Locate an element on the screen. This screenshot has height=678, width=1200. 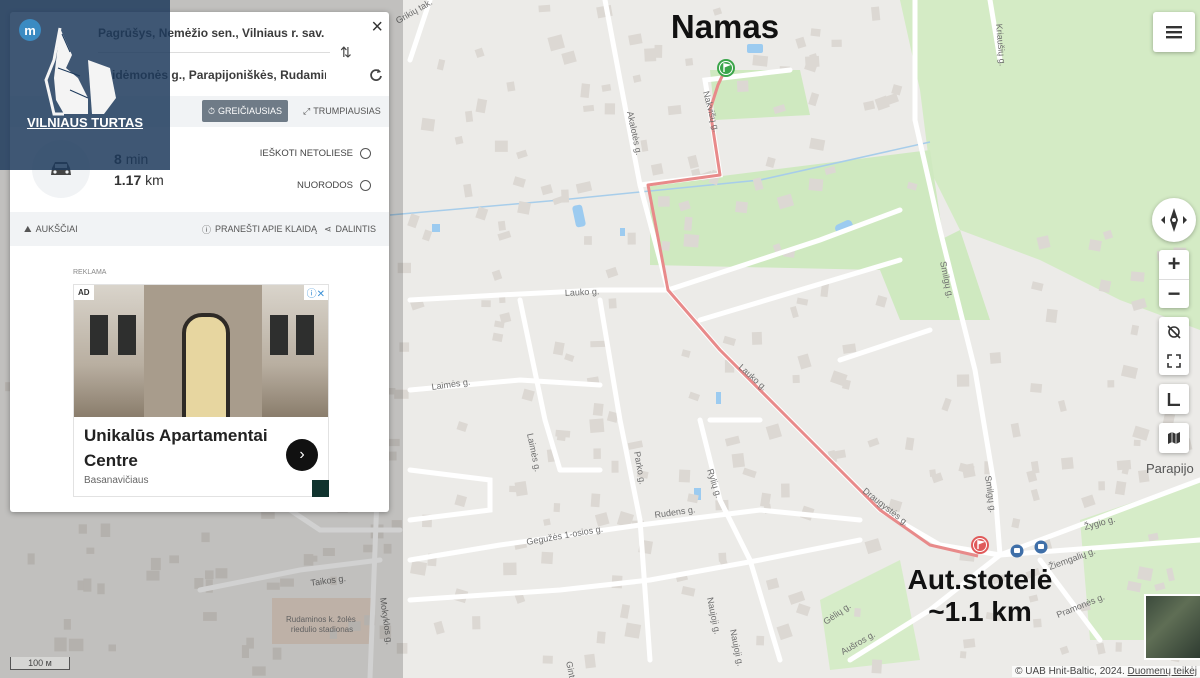
fullscreen-icon is located at coordinates (1174, 360).